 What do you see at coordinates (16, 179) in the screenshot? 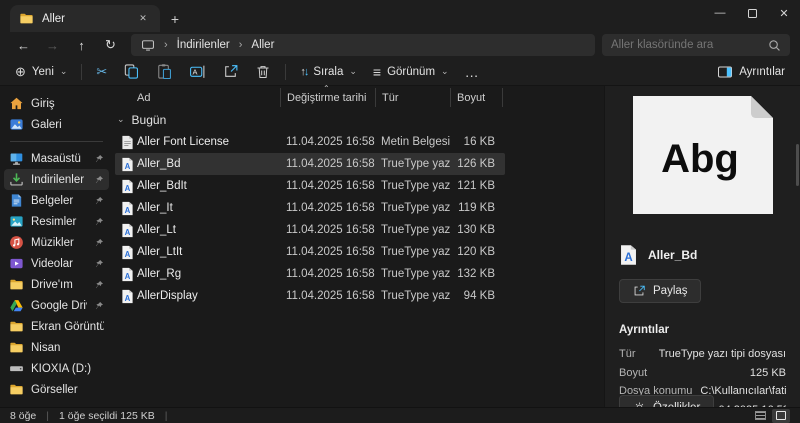
I see `downloads-icon` at bounding box center [16, 179].